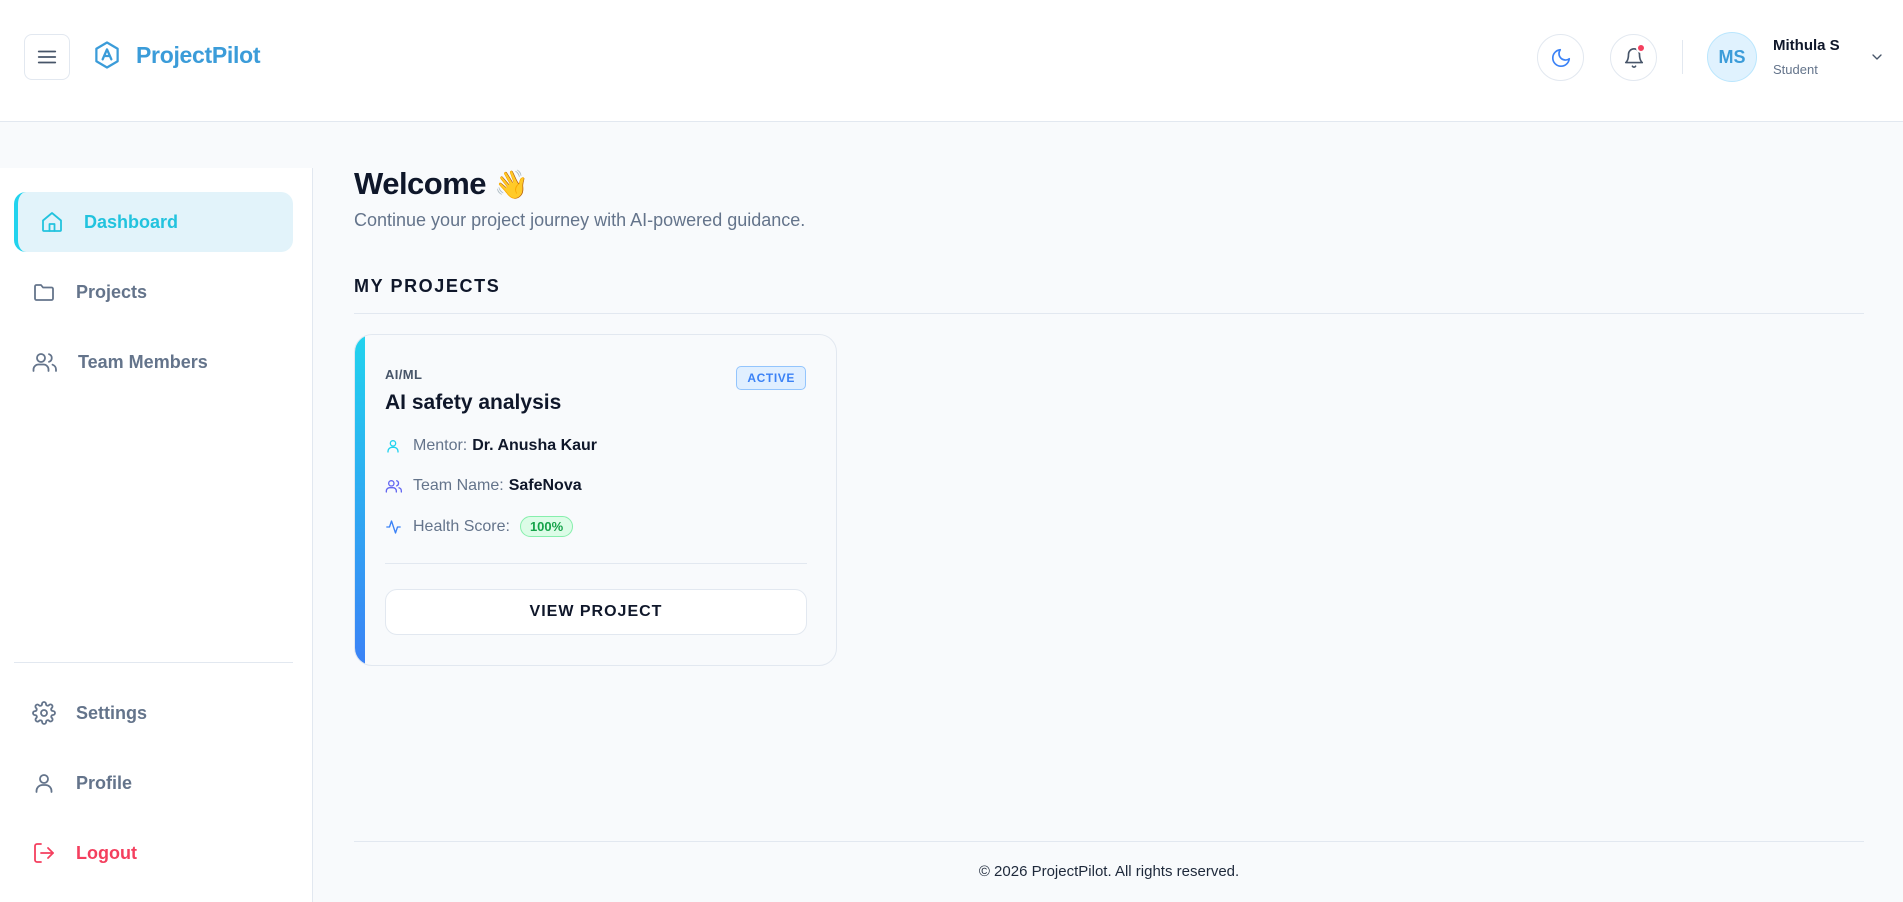  I want to click on sidebar-item-team-members: Team Members, so click(153, 362).